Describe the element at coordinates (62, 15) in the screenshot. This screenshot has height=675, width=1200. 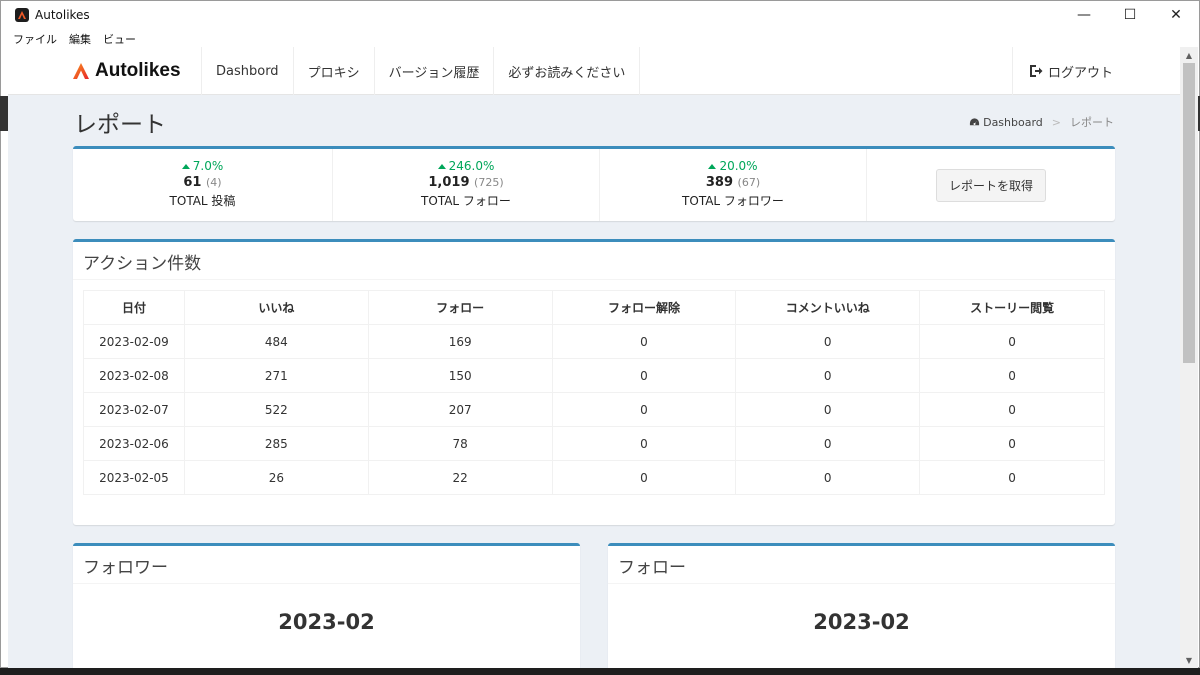
I see `window-title: Autolikes` at that location.